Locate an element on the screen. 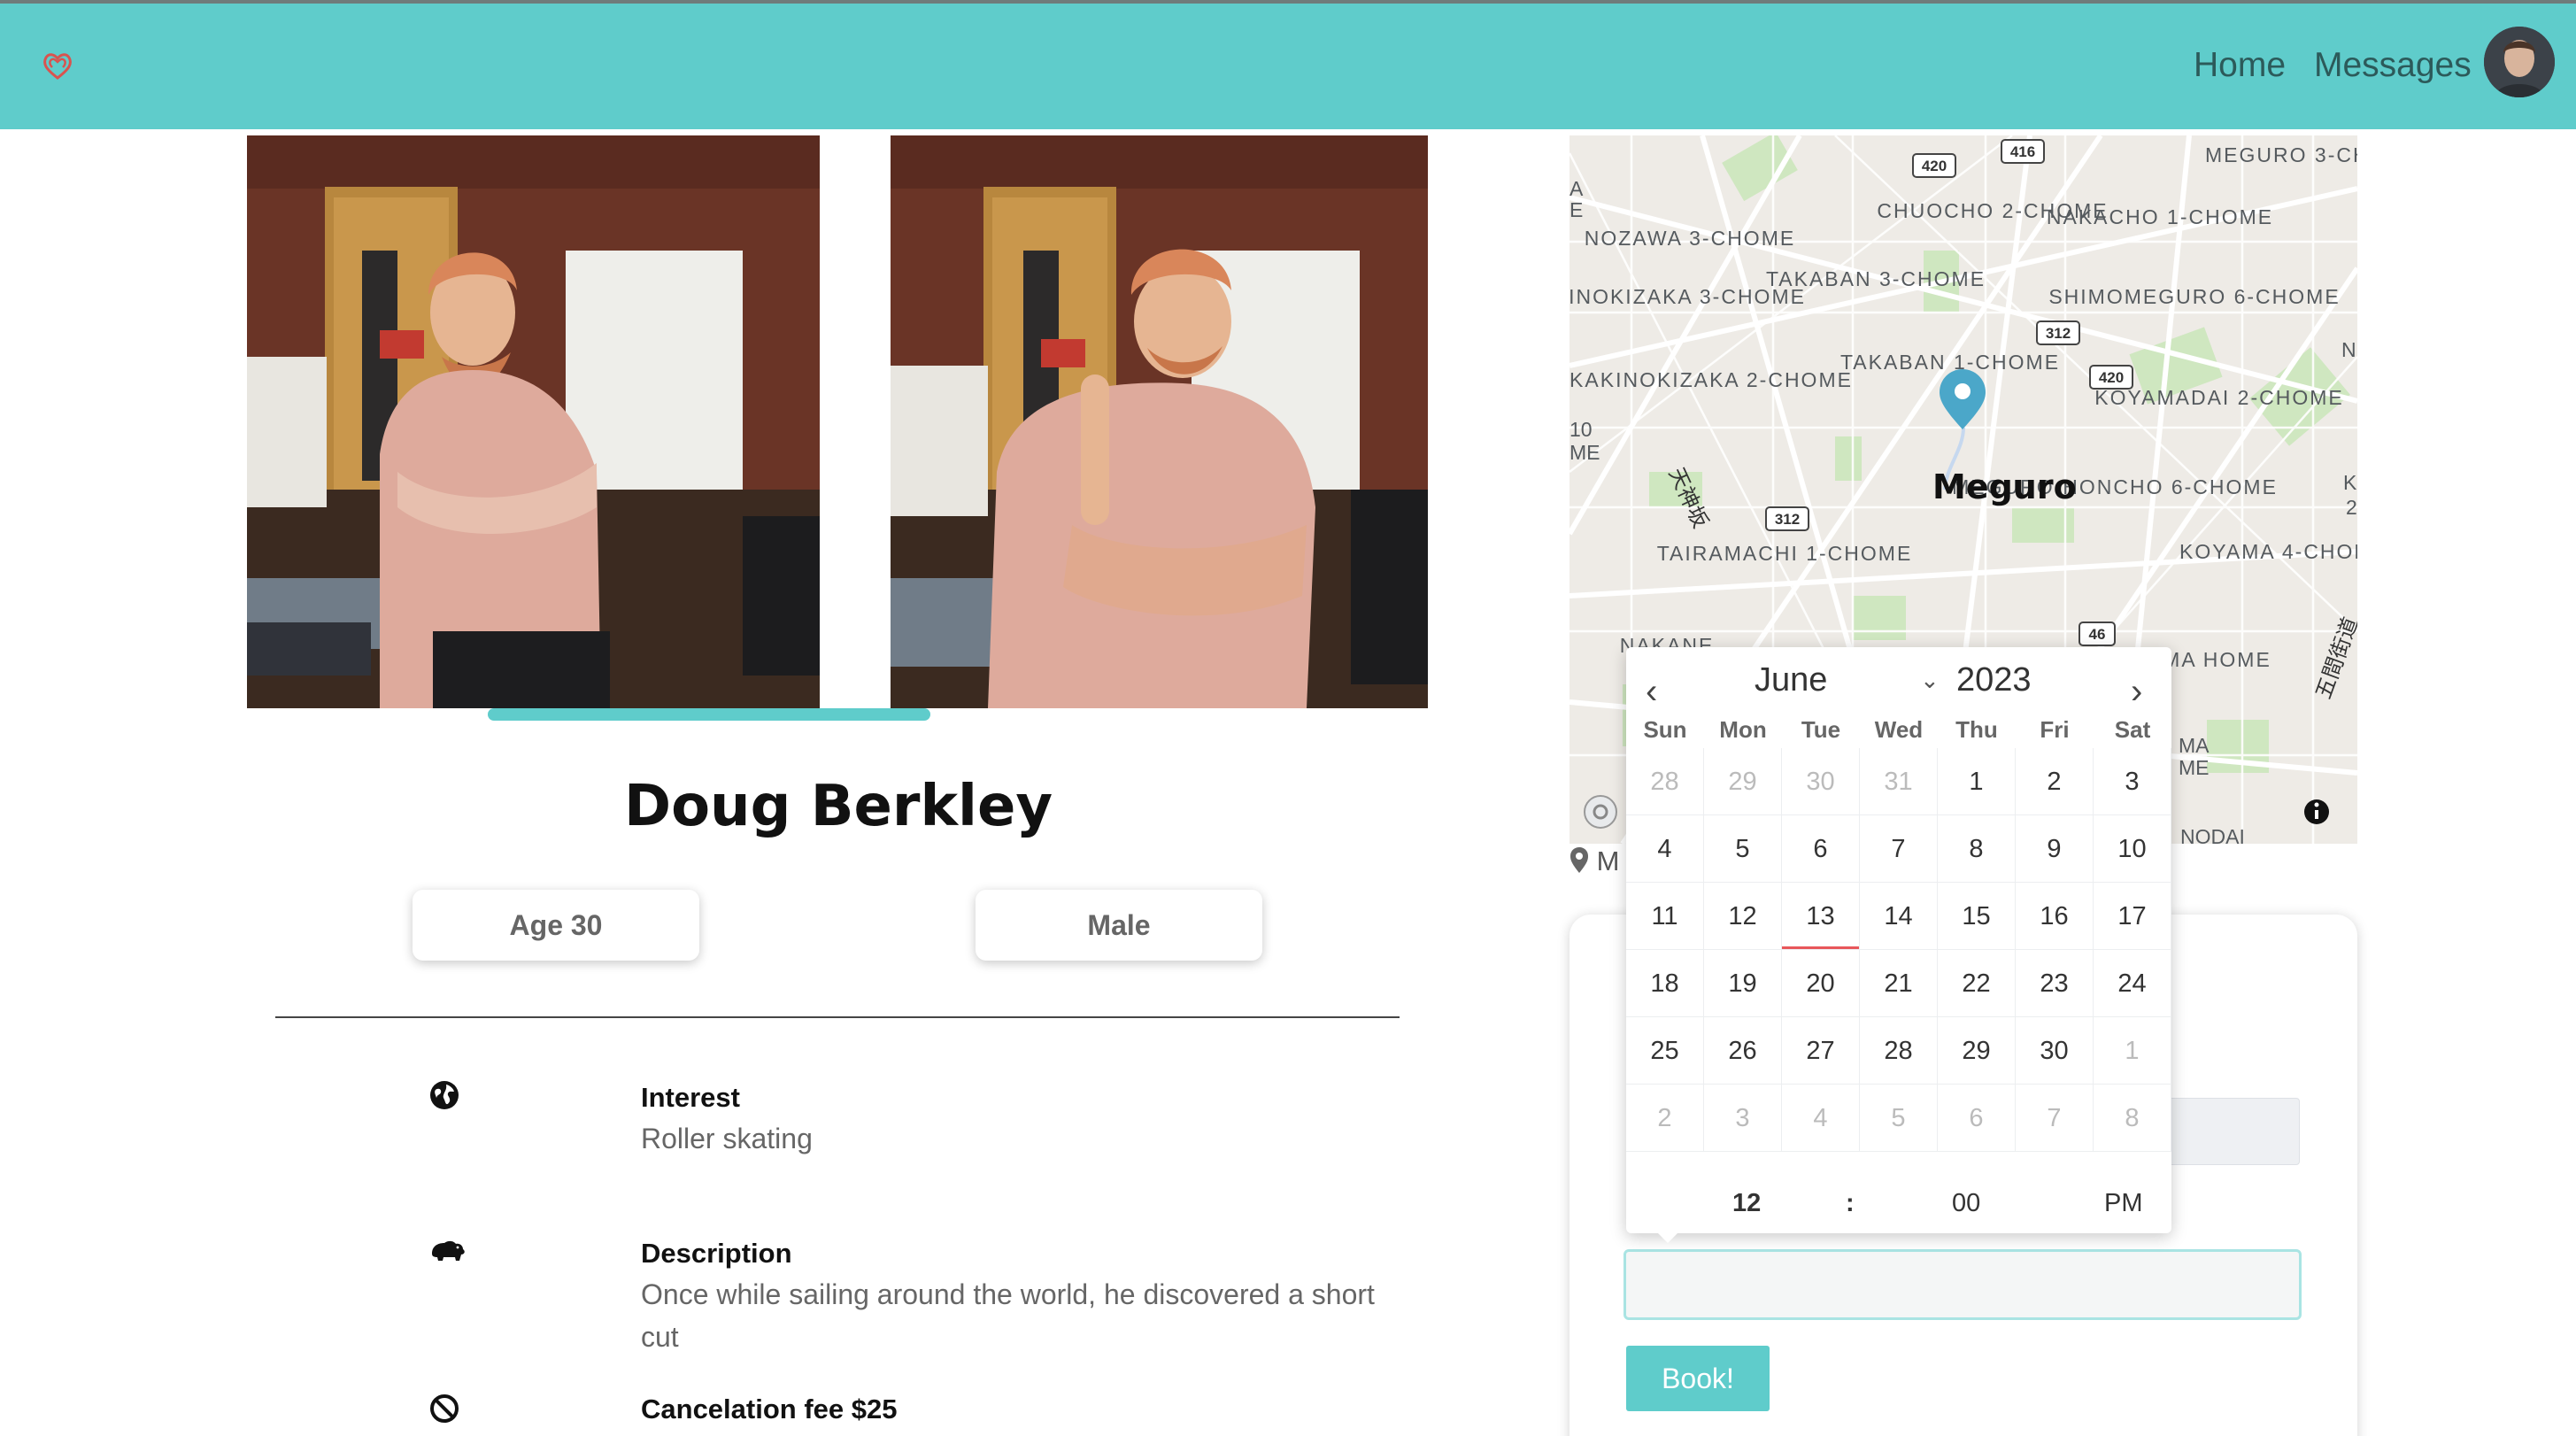 This screenshot has height=1436, width=2576. description-title: Description is located at coordinates (716, 1253).